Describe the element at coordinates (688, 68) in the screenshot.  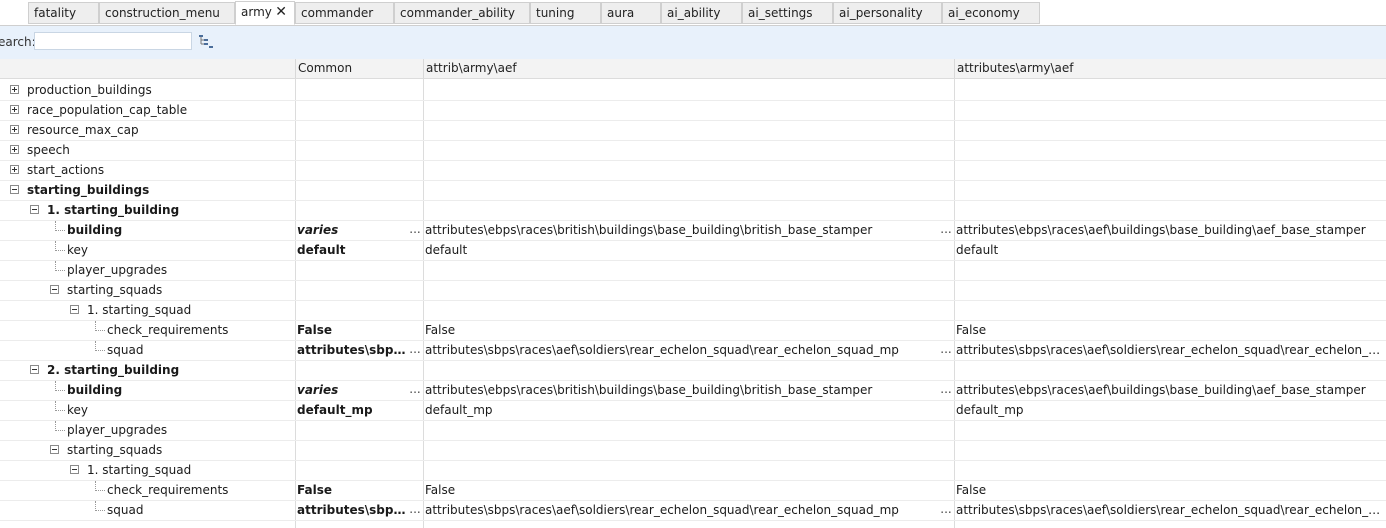
I see `header-col1: attrib\army\aef` at that location.